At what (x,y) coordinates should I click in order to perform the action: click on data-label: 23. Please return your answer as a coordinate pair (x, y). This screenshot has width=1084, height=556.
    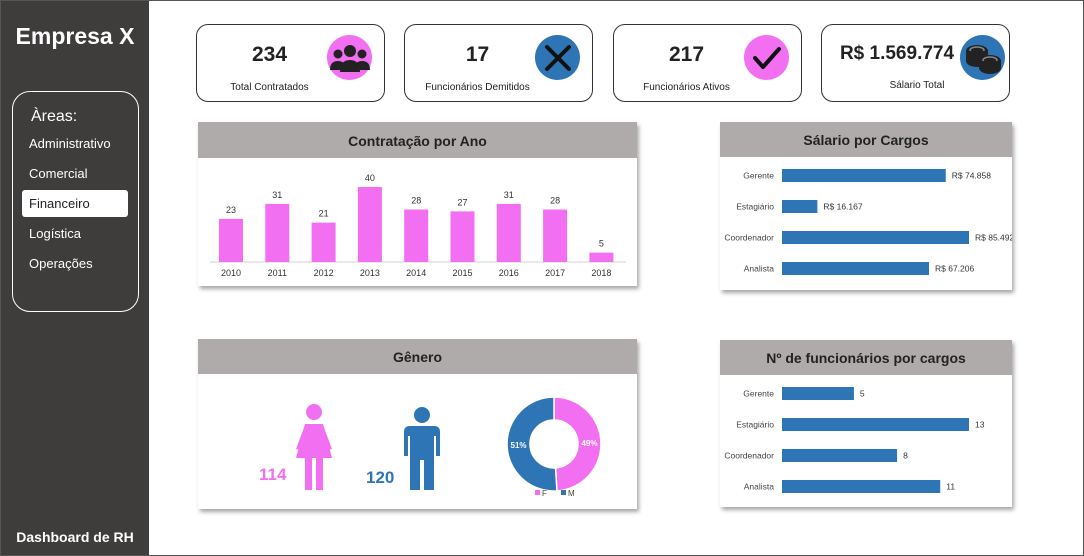
    Looking at the image, I should click on (231, 210).